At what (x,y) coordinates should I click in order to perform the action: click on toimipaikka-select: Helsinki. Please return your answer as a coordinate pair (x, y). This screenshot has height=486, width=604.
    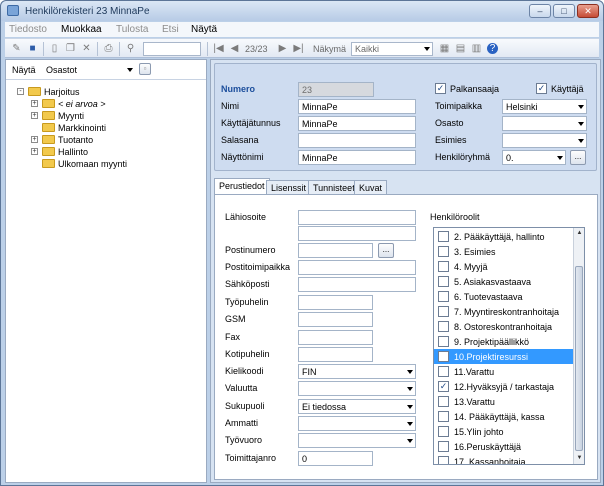
    Looking at the image, I should click on (544, 106).